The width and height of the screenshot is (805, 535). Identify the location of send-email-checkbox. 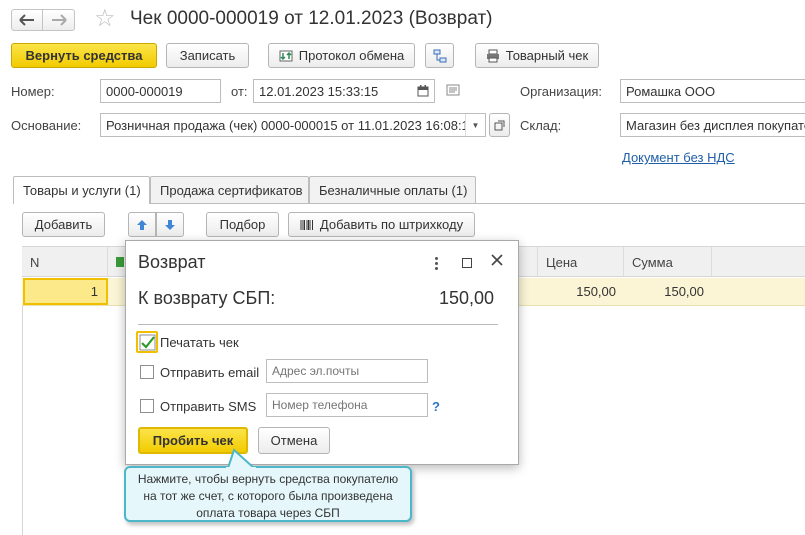
(147, 372).